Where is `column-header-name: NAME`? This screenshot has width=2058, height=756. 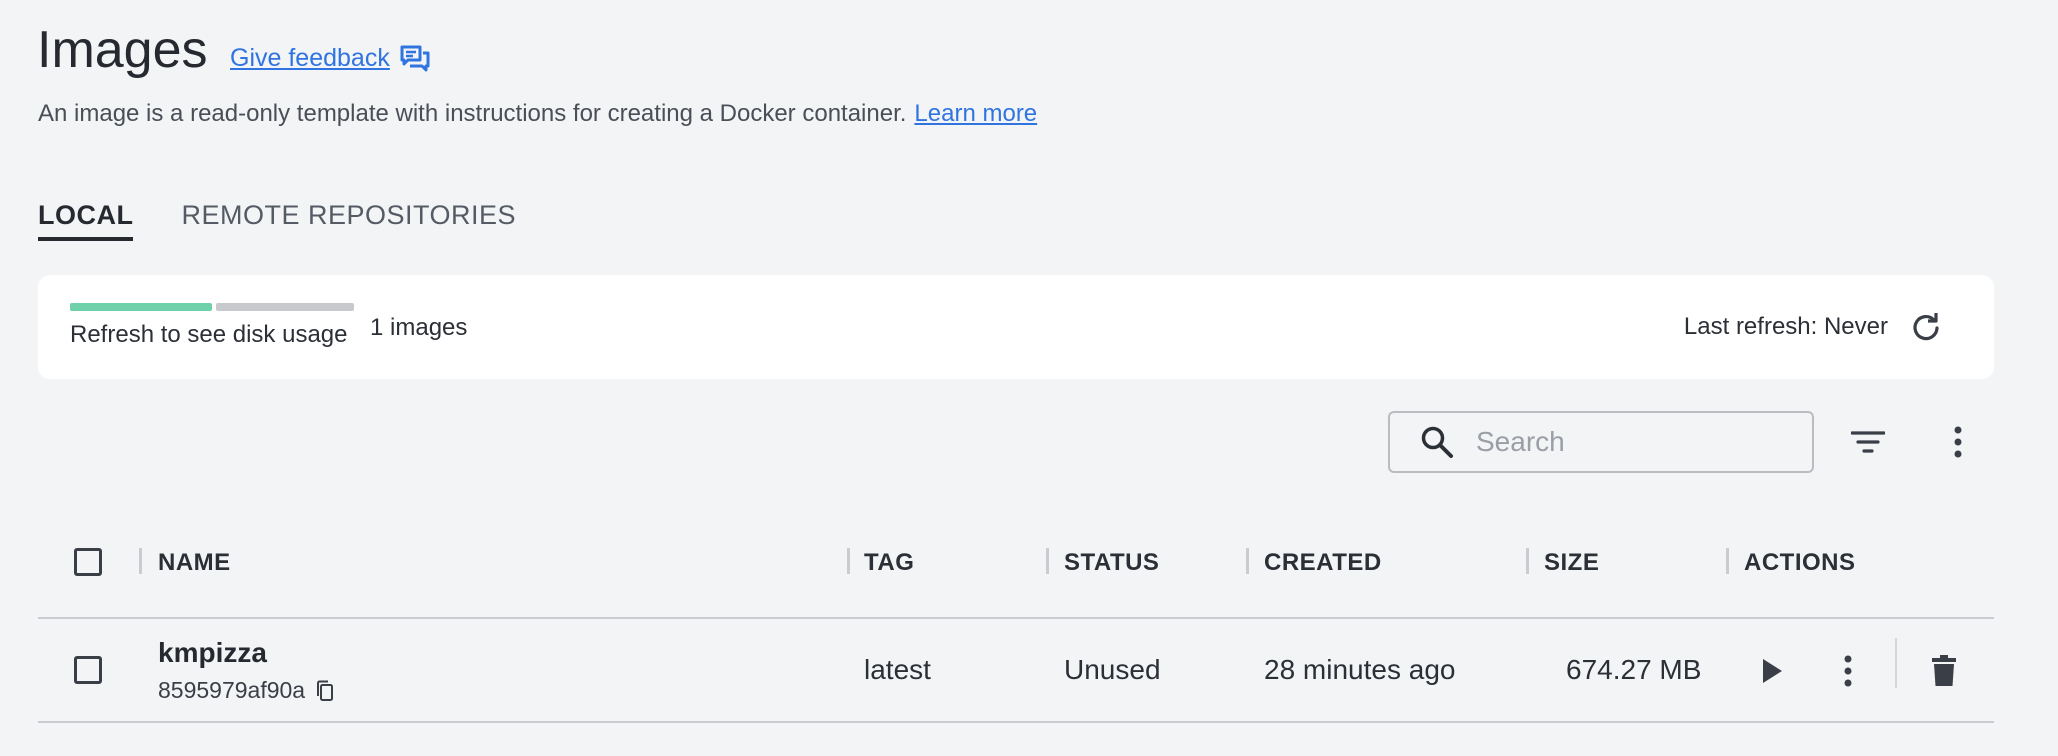
column-header-name: NAME is located at coordinates (194, 563).